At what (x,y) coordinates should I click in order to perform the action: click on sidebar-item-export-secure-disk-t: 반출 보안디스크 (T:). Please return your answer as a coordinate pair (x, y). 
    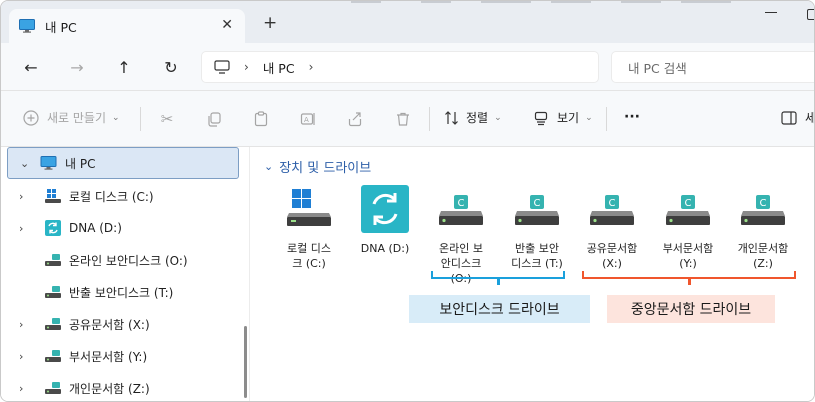
    Looking at the image, I should click on (121, 292).